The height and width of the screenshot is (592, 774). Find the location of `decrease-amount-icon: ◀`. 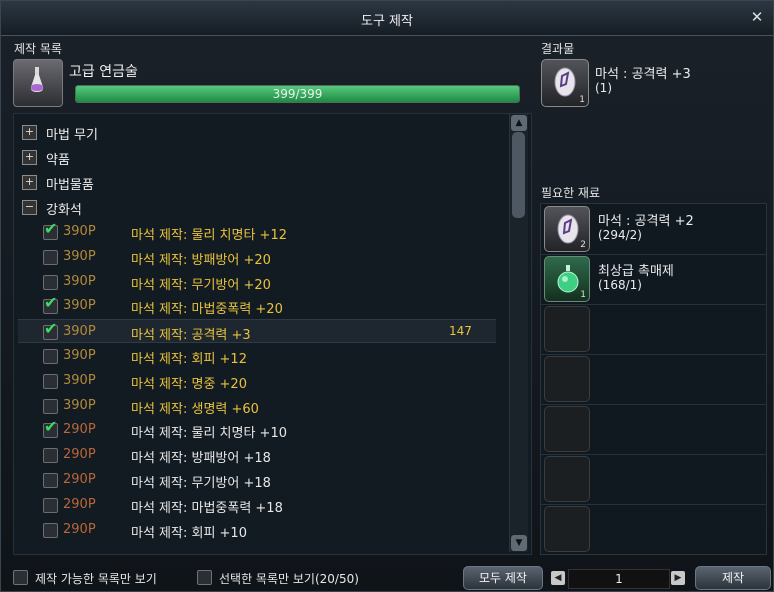

decrease-amount-icon: ◀ is located at coordinates (558, 578).